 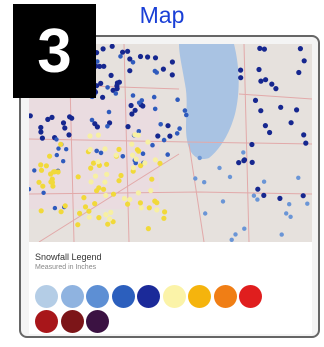 I want to click on legend-title: Snowfall Legend, so click(x=68, y=257).